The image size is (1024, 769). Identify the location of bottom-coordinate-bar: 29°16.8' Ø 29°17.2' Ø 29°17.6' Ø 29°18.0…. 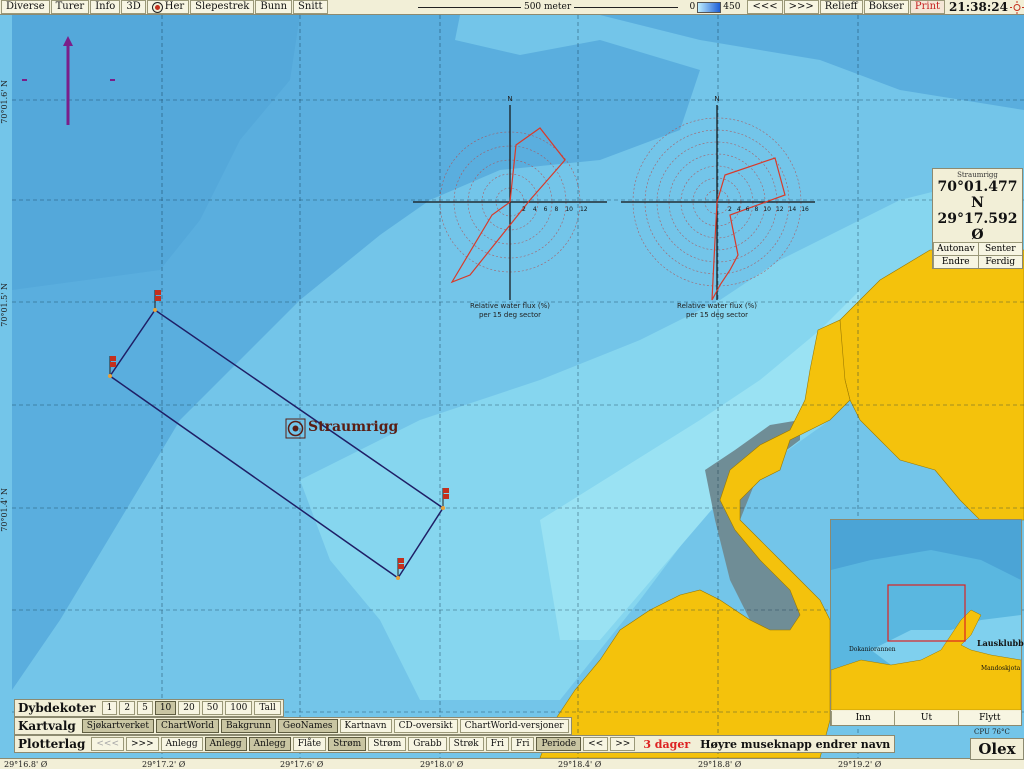
(512, 763).